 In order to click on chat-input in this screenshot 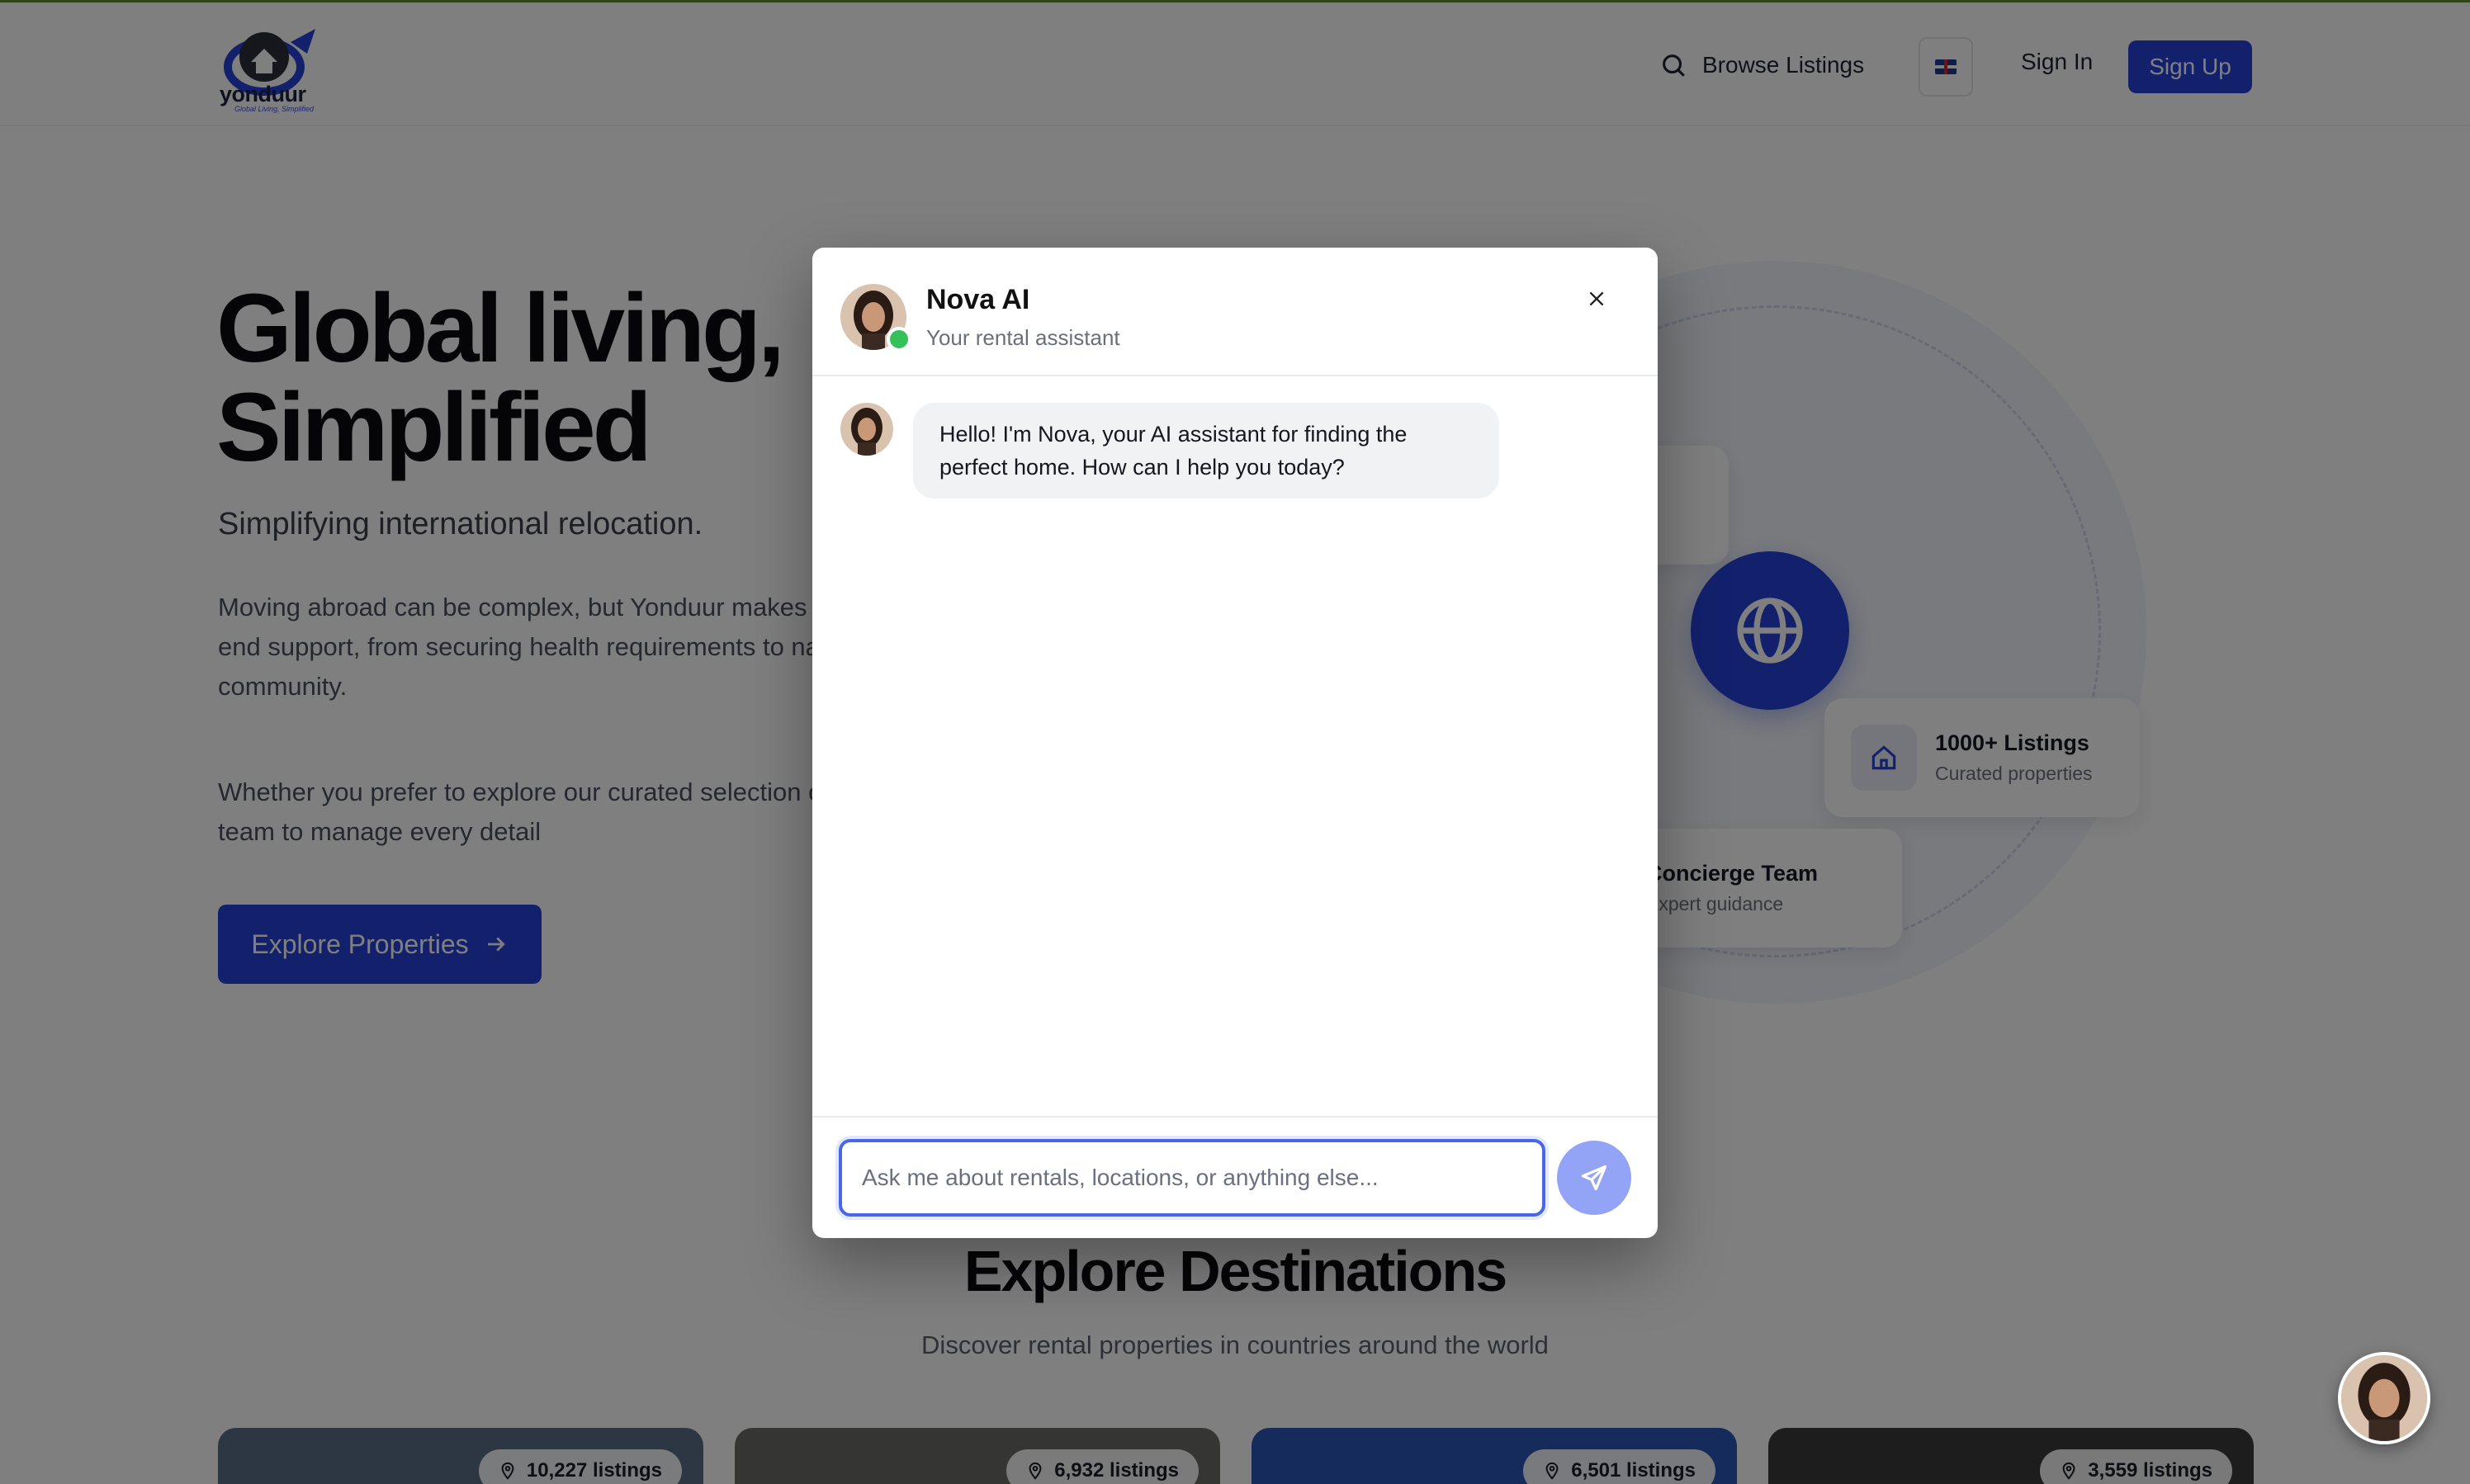, I will do `click(1192, 1178)`.